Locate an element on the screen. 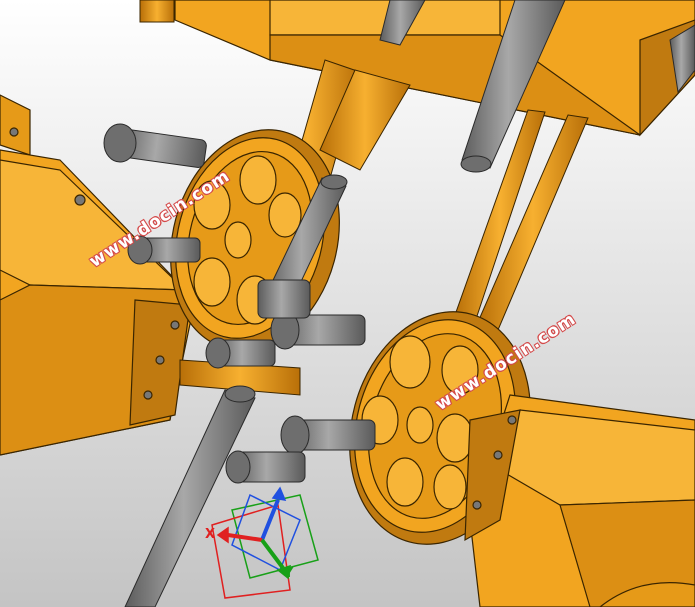 Image resolution: width=695 pixels, height=607 pixels. y-axis-label: Y is located at coordinates (289, 573).